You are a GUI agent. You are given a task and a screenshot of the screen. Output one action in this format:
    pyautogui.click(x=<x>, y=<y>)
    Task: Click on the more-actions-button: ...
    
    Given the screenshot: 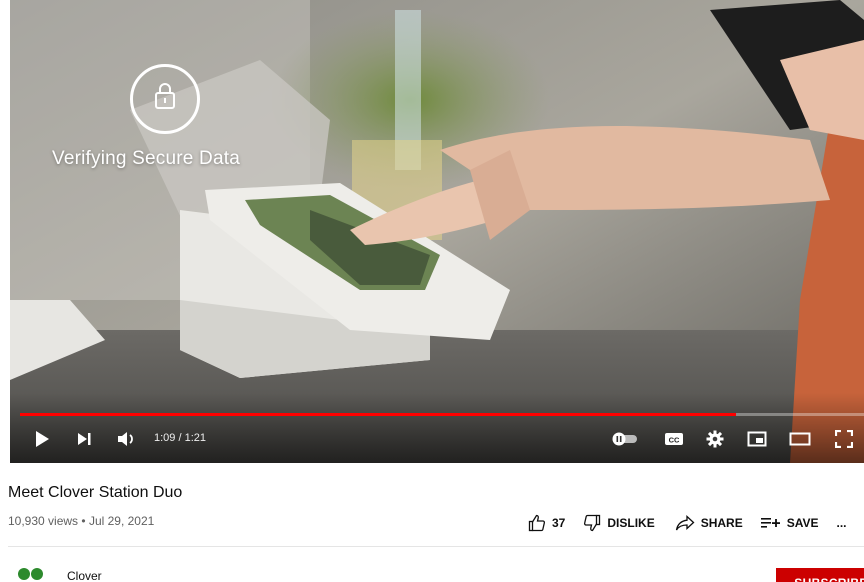 What is the action you would take?
    pyautogui.click(x=842, y=523)
    